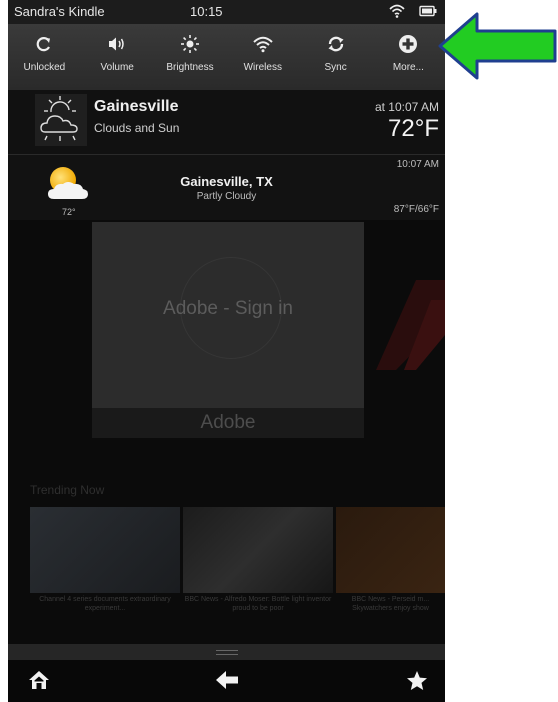  I want to click on partly-cloudy-icon, so click(61, 120).